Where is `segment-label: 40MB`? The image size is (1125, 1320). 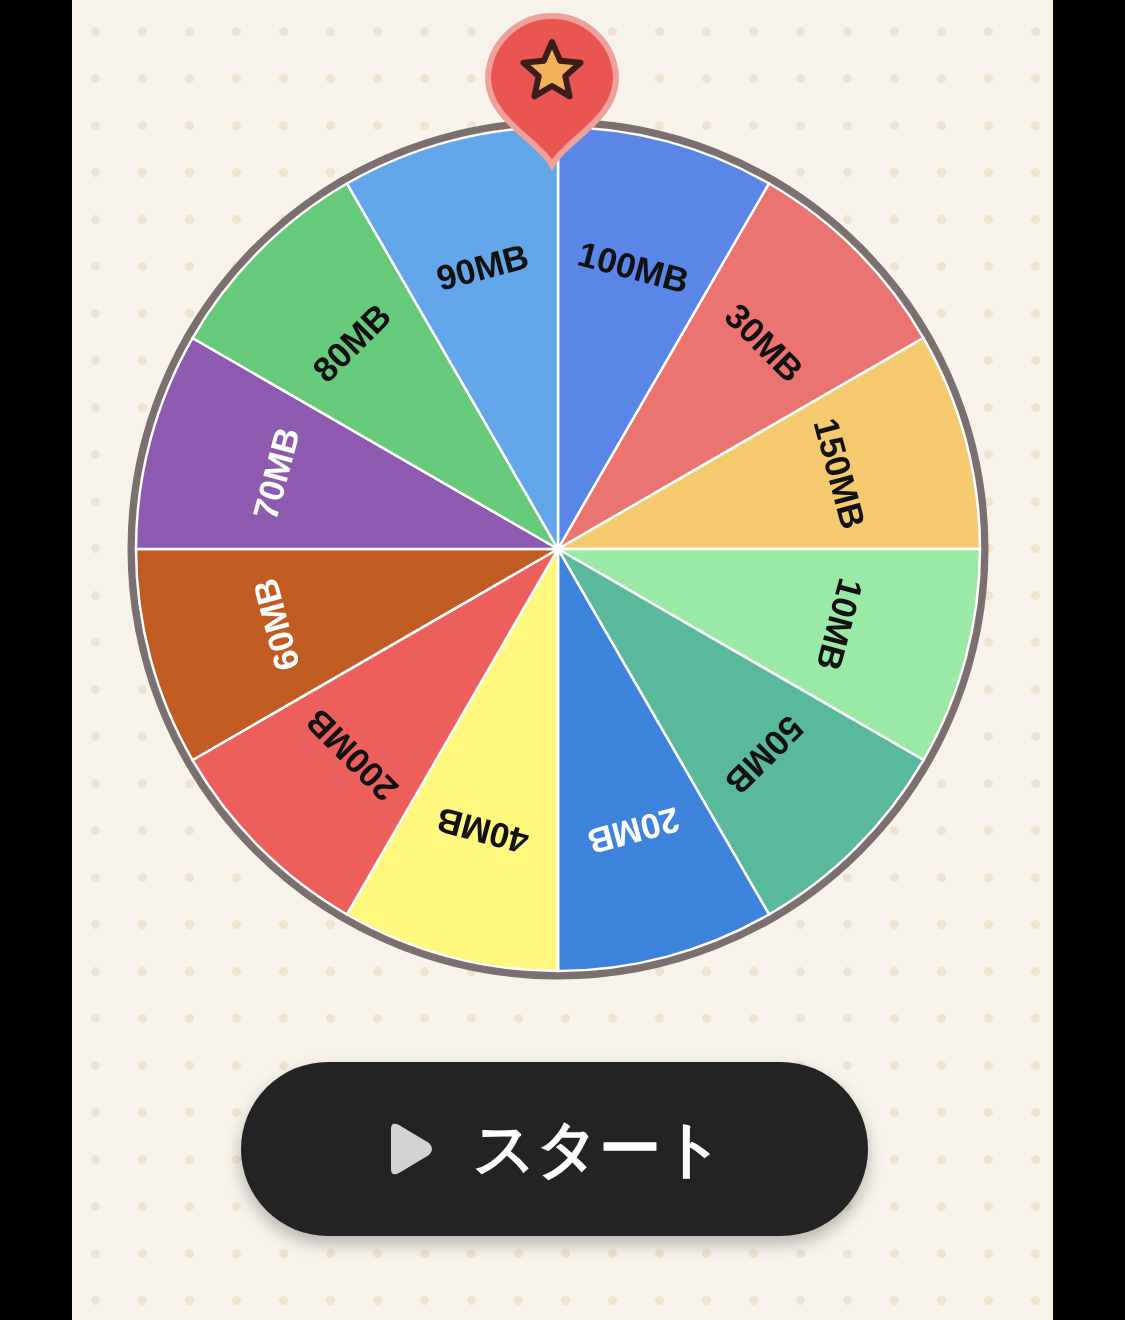 segment-label: 40MB is located at coordinates (482, 831).